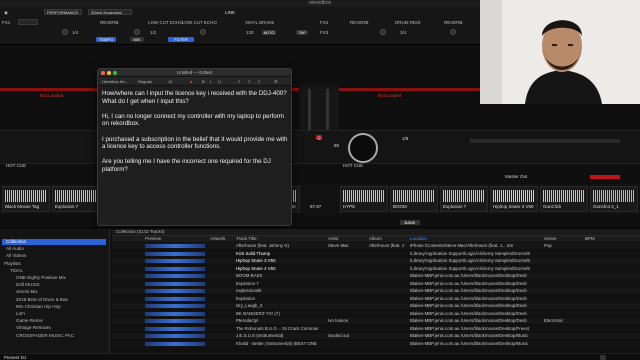  What do you see at coordinates (12, 264) in the screenshot?
I see `sidebar-item: Playlists` at bounding box center [12, 264].